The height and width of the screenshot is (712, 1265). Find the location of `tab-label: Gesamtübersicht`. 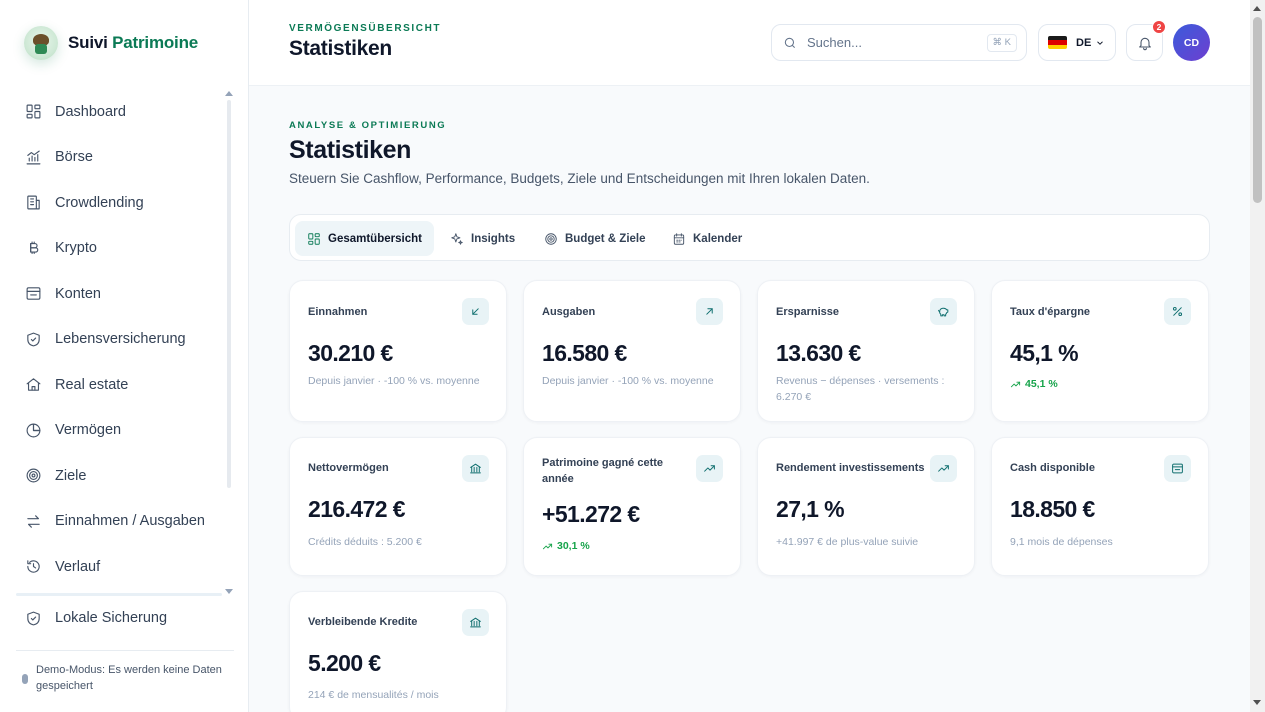

tab-label: Gesamtübersicht is located at coordinates (375, 238).